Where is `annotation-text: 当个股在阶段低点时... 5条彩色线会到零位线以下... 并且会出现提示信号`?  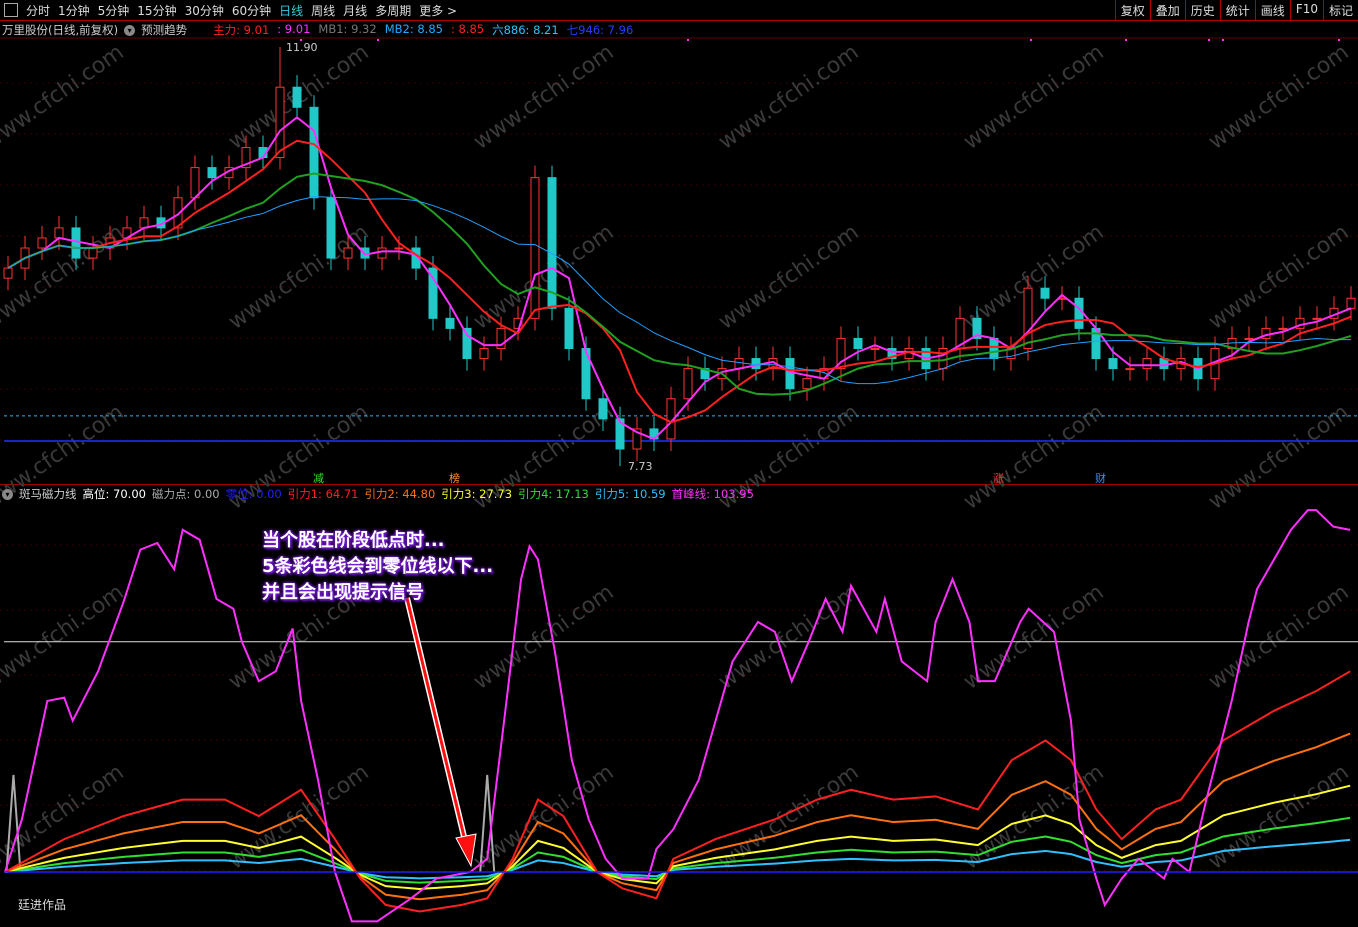 annotation-text: 当个股在阶段低点时... 5条彩色线会到零位线以下... 并且会出现提示信号 is located at coordinates (377, 567).